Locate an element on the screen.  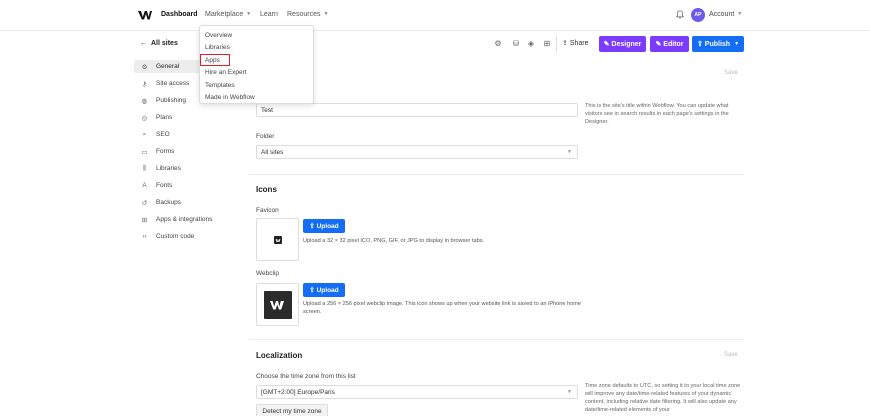
bell-icon is located at coordinates (680, 14).